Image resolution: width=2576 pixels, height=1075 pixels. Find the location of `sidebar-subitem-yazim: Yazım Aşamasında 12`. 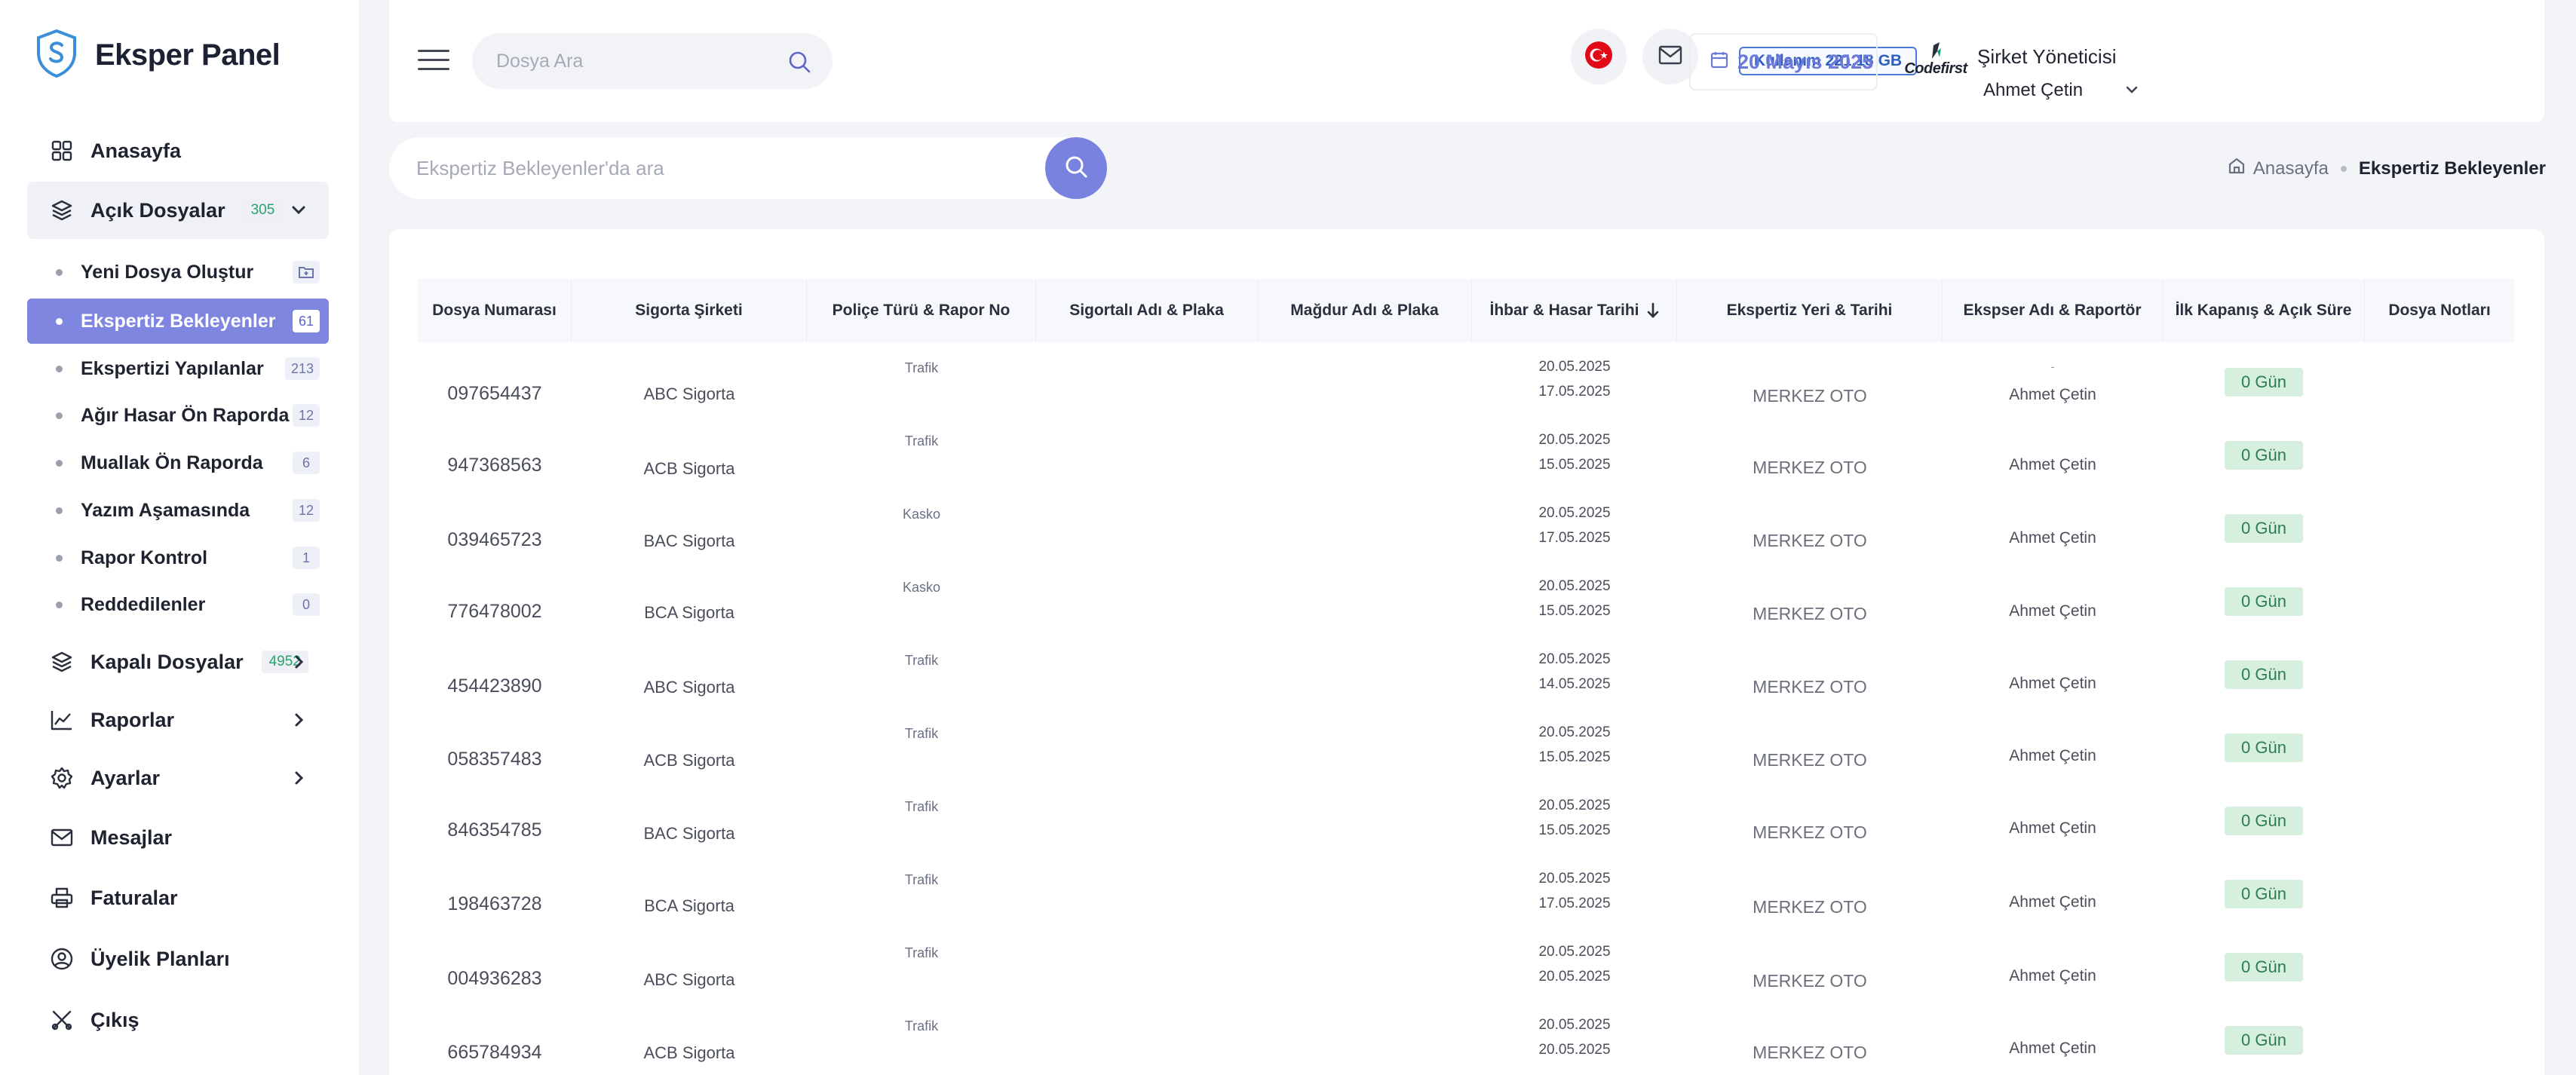

sidebar-subitem-yazim: Yazım Aşamasında 12 is located at coordinates (178, 510).